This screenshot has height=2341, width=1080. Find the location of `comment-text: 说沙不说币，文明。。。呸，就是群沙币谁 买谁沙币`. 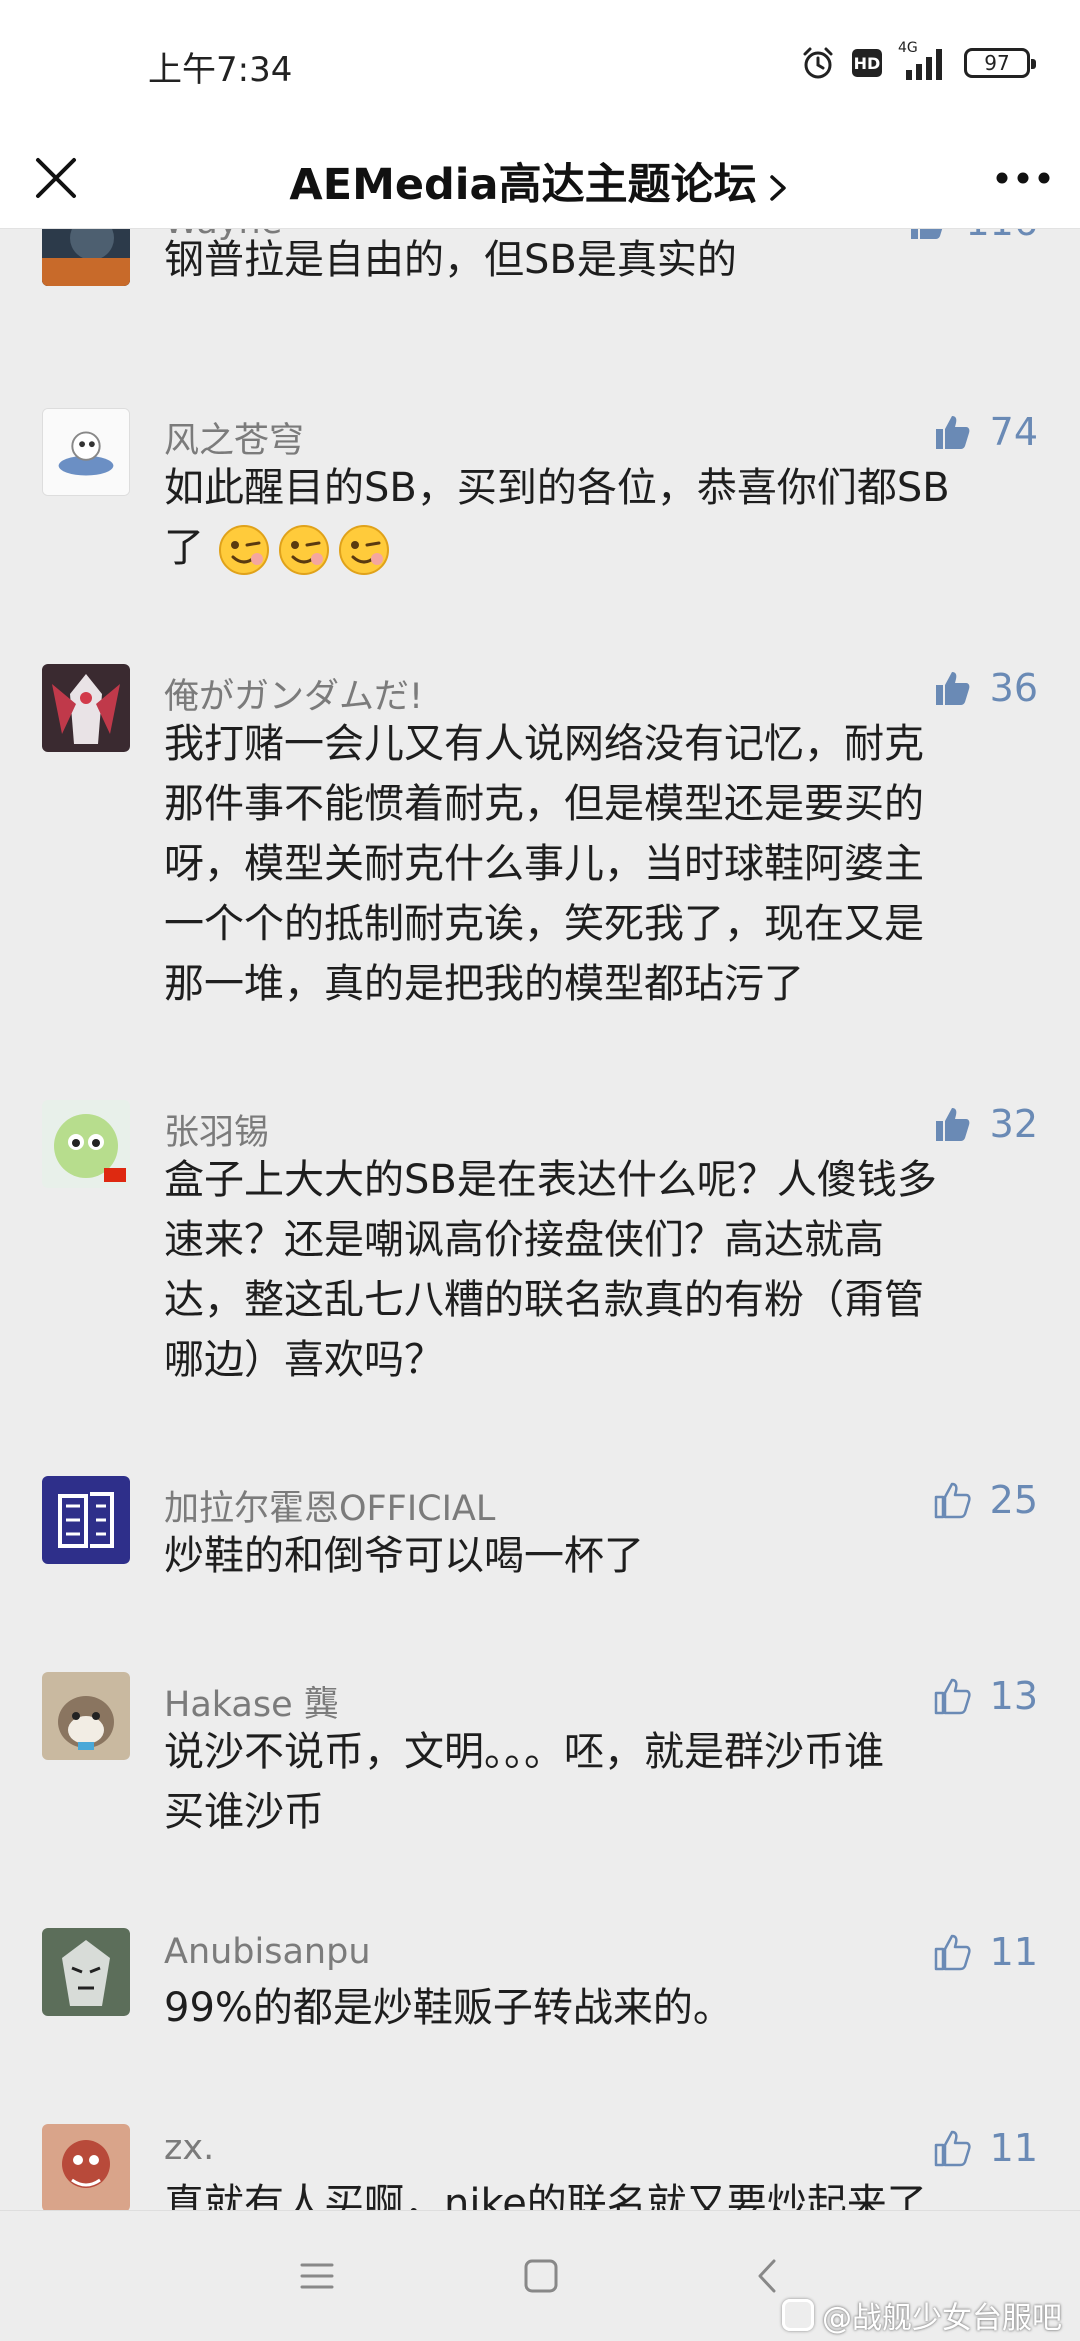

comment-text: 说沙不说币，文明。。。呸，就是群沙币谁 买谁沙币 is located at coordinates (604, 1782).